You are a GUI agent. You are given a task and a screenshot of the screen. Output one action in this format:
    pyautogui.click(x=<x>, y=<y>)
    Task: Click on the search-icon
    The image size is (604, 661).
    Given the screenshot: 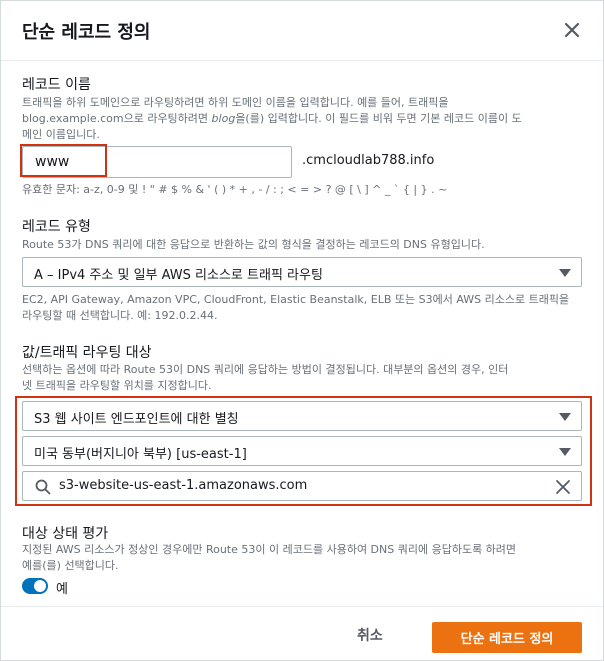 What is the action you would take?
    pyautogui.click(x=43, y=487)
    